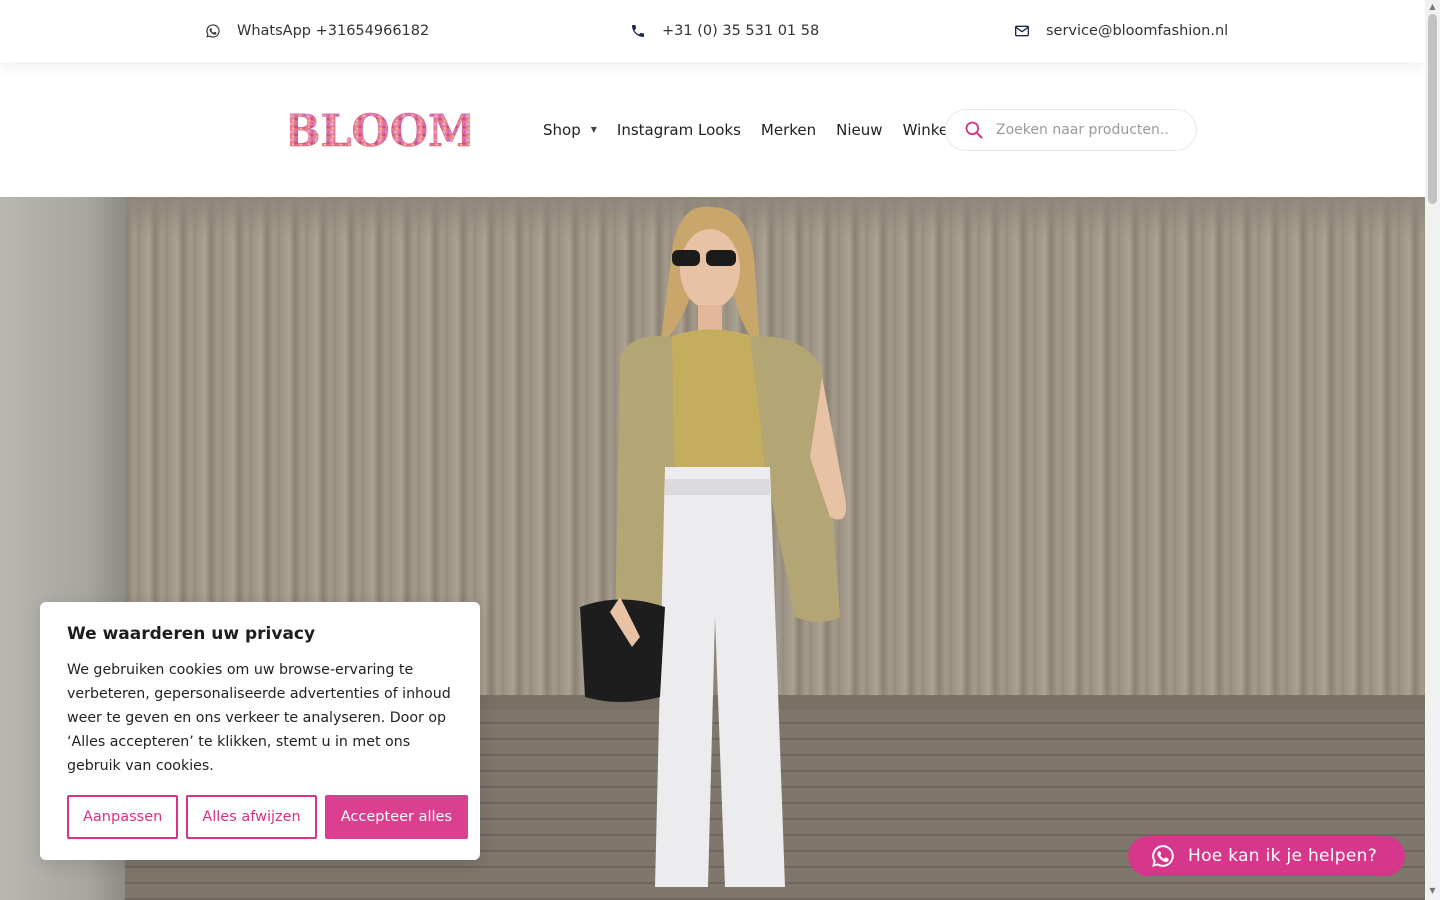 This screenshot has width=1440, height=900. Describe the element at coordinates (562, 129) in the screenshot. I see `nav-shop-label: Shop` at that location.